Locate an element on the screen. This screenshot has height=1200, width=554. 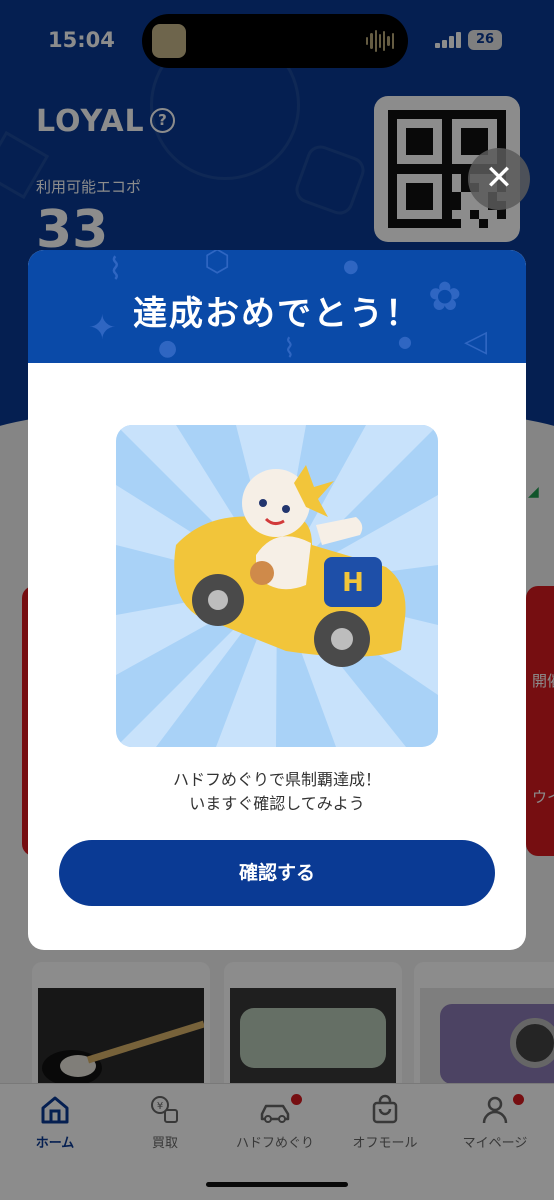
modal-message-line: いますぐ確認してみよう is located at coordinates (277, 803).